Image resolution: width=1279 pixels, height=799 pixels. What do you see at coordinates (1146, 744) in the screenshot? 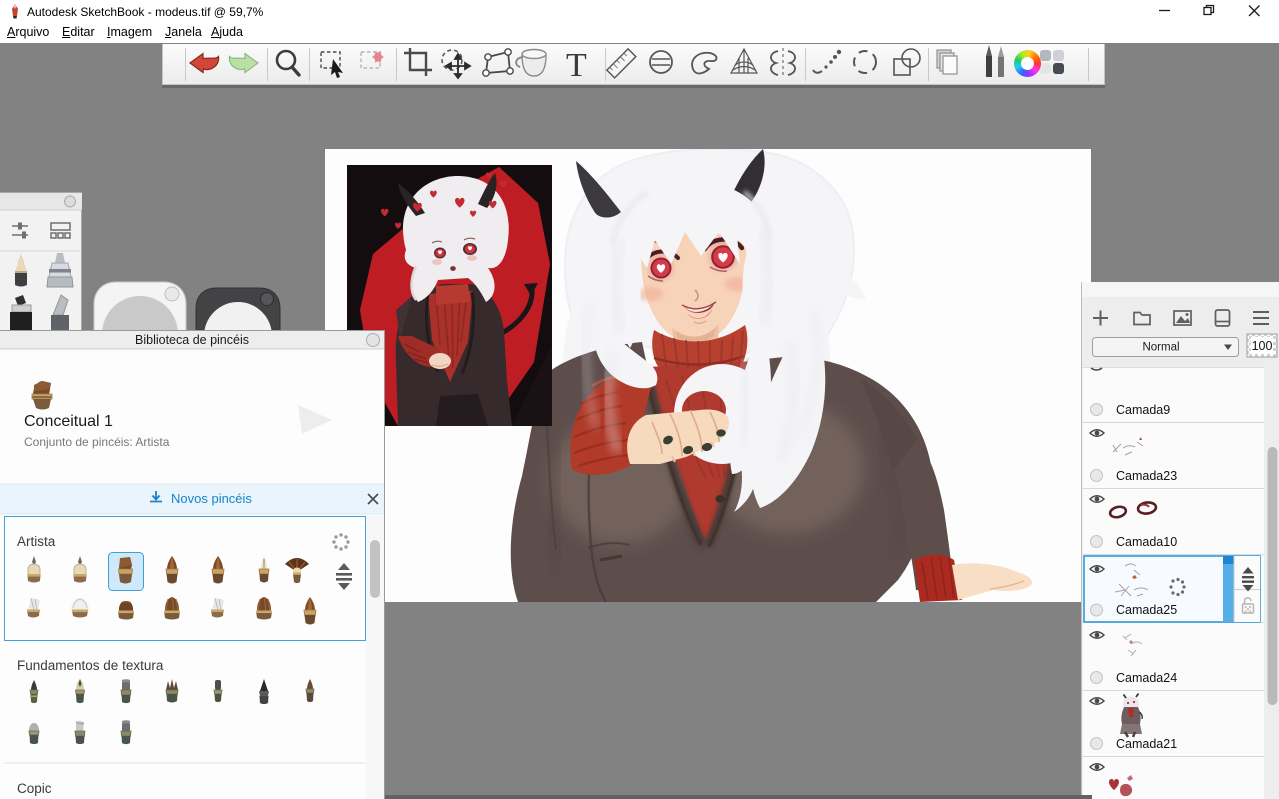
I see `svg-text: Camada21` at bounding box center [1146, 744].